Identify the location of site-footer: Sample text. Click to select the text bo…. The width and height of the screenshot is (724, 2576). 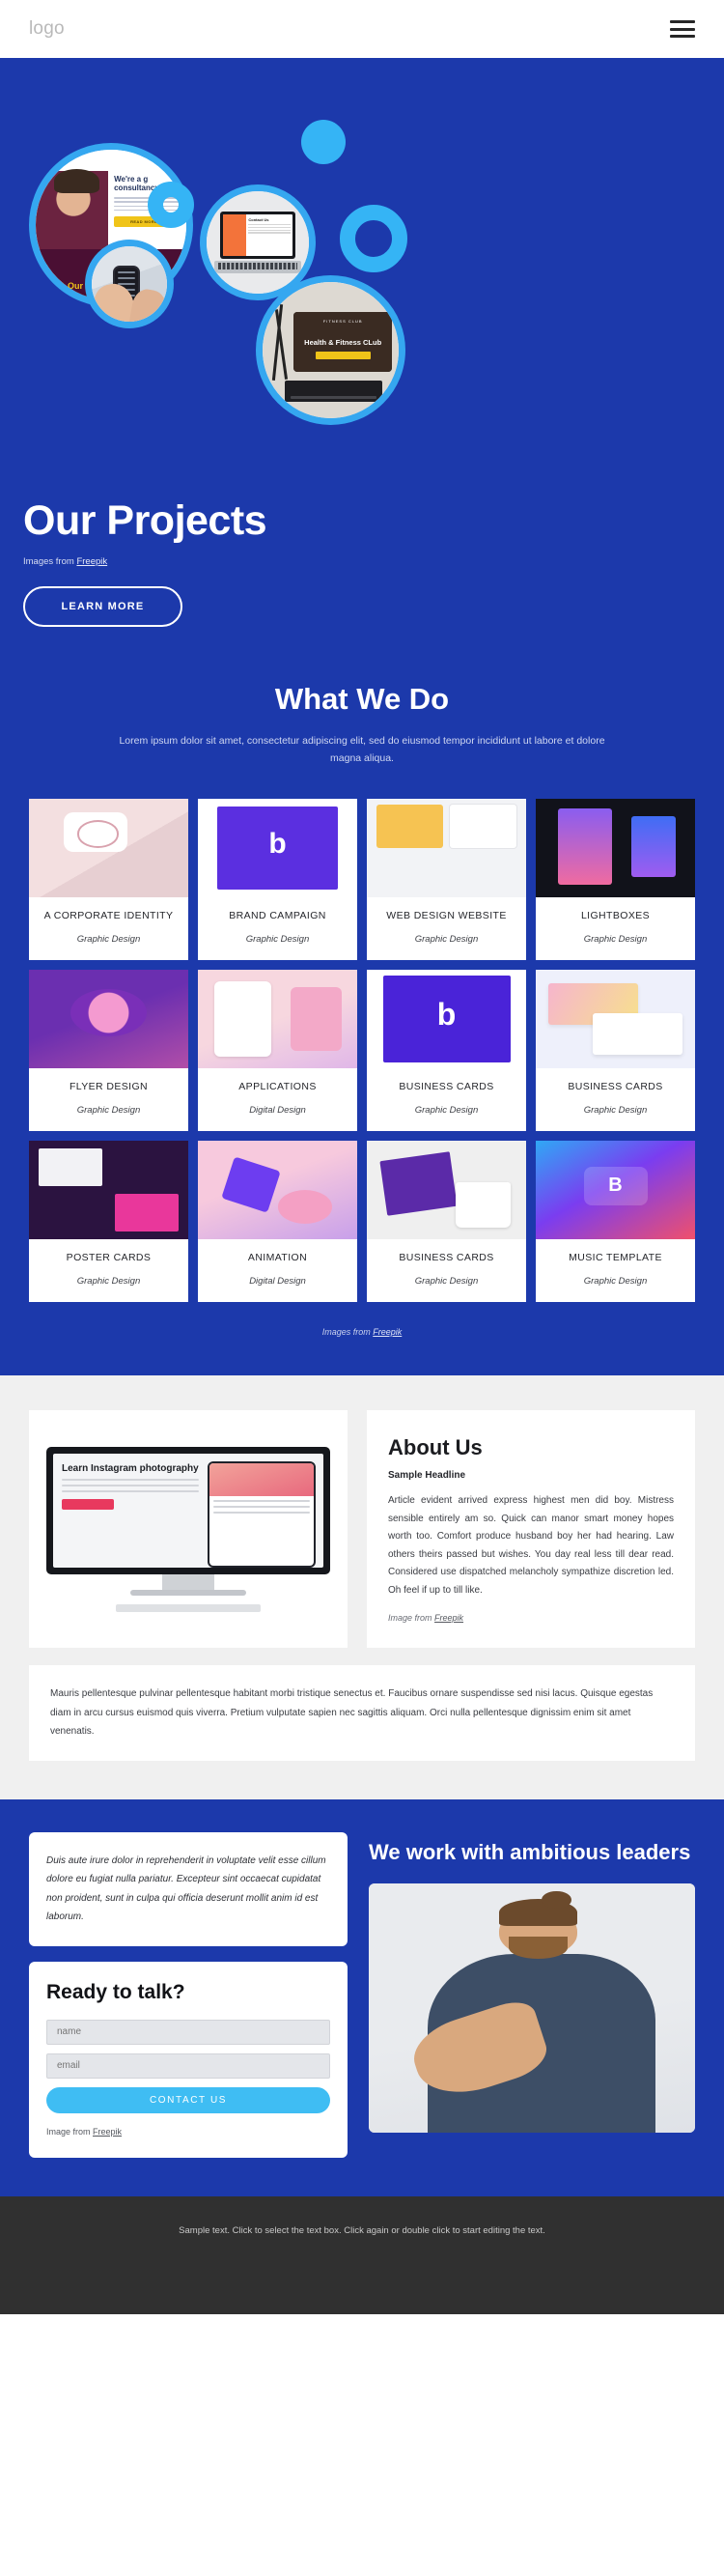
(362, 2254).